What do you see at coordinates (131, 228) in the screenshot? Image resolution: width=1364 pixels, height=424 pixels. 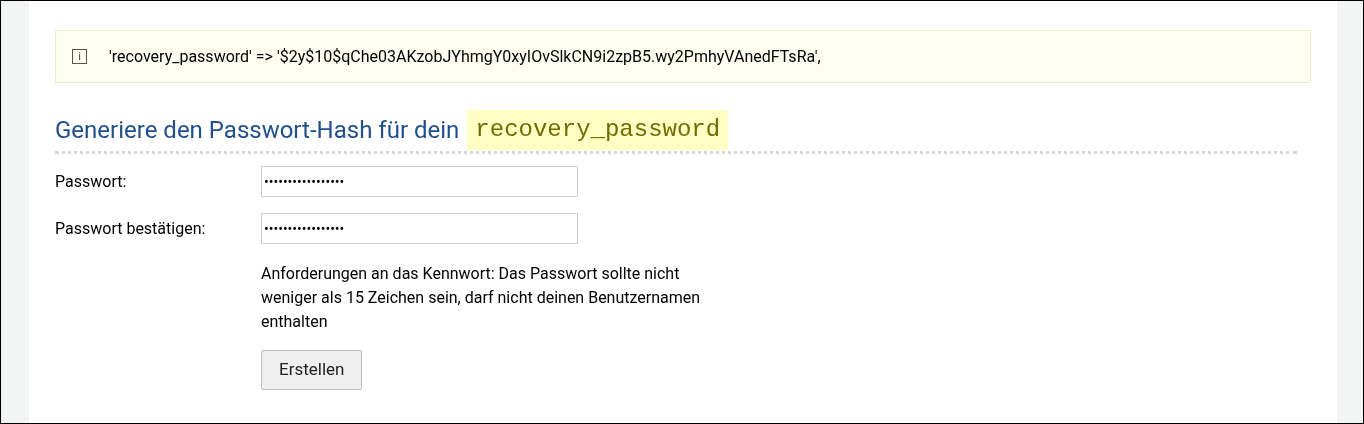 I see `field-label: Passwort bestätigen:` at bounding box center [131, 228].